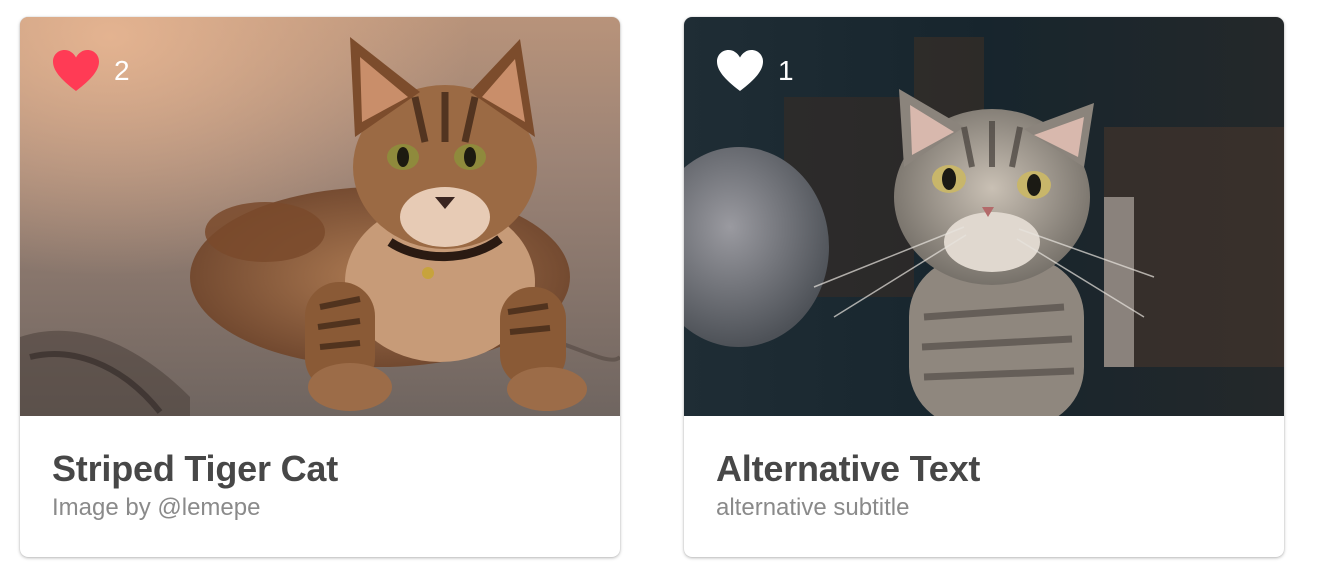 The height and width of the screenshot is (588, 1334). I want to click on like-count: 2, so click(122, 70).